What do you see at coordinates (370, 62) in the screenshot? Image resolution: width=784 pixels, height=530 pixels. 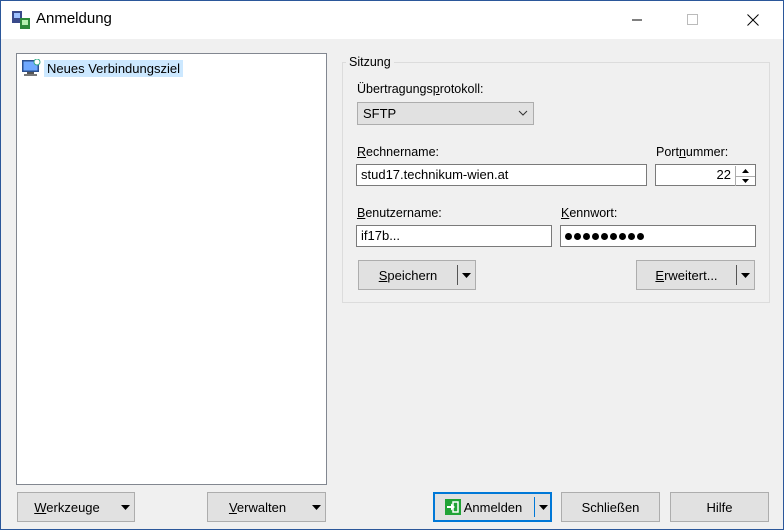 I see `session-group-title: Sitzung` at bounding box center [370, 62].